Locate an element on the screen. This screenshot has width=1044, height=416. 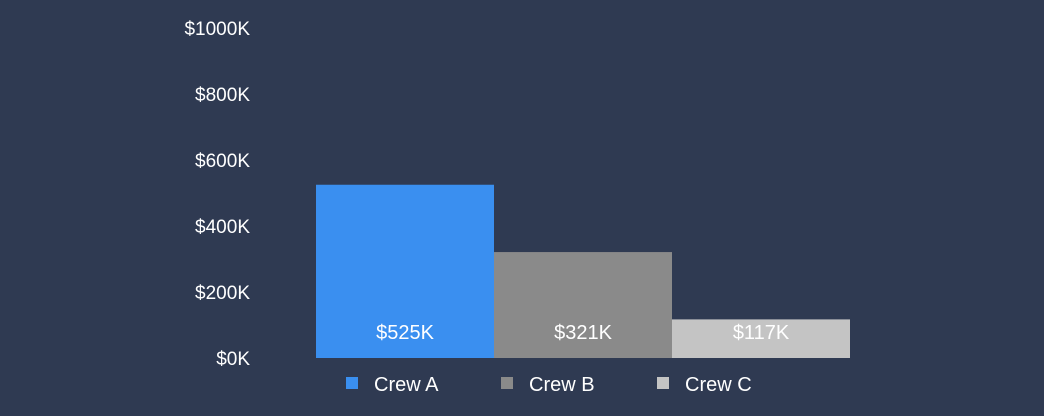
legend: Crew A Crew B Crew C is located at coordinates (549, 385).